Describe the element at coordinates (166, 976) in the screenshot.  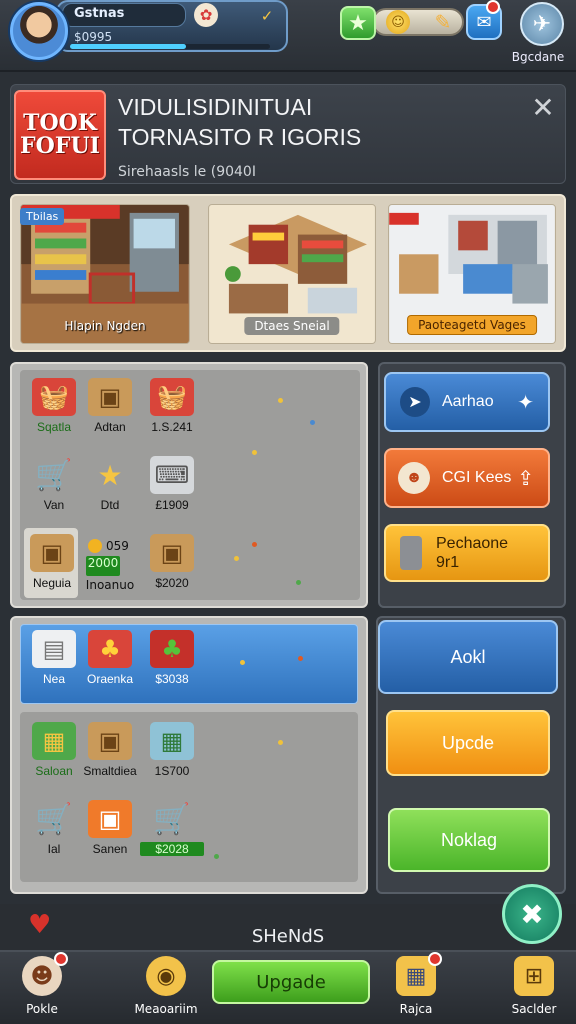
I see `map-icon: ◉` at that location.